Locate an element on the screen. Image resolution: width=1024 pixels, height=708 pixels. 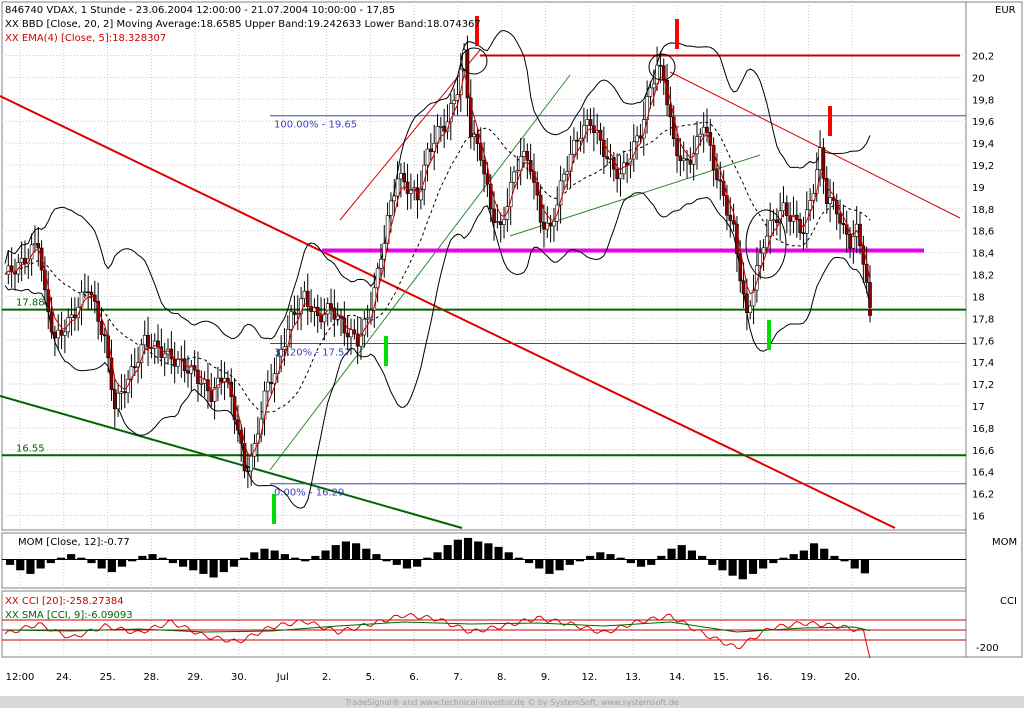
unit-label: EUR is located at coordinates (1005, 10).